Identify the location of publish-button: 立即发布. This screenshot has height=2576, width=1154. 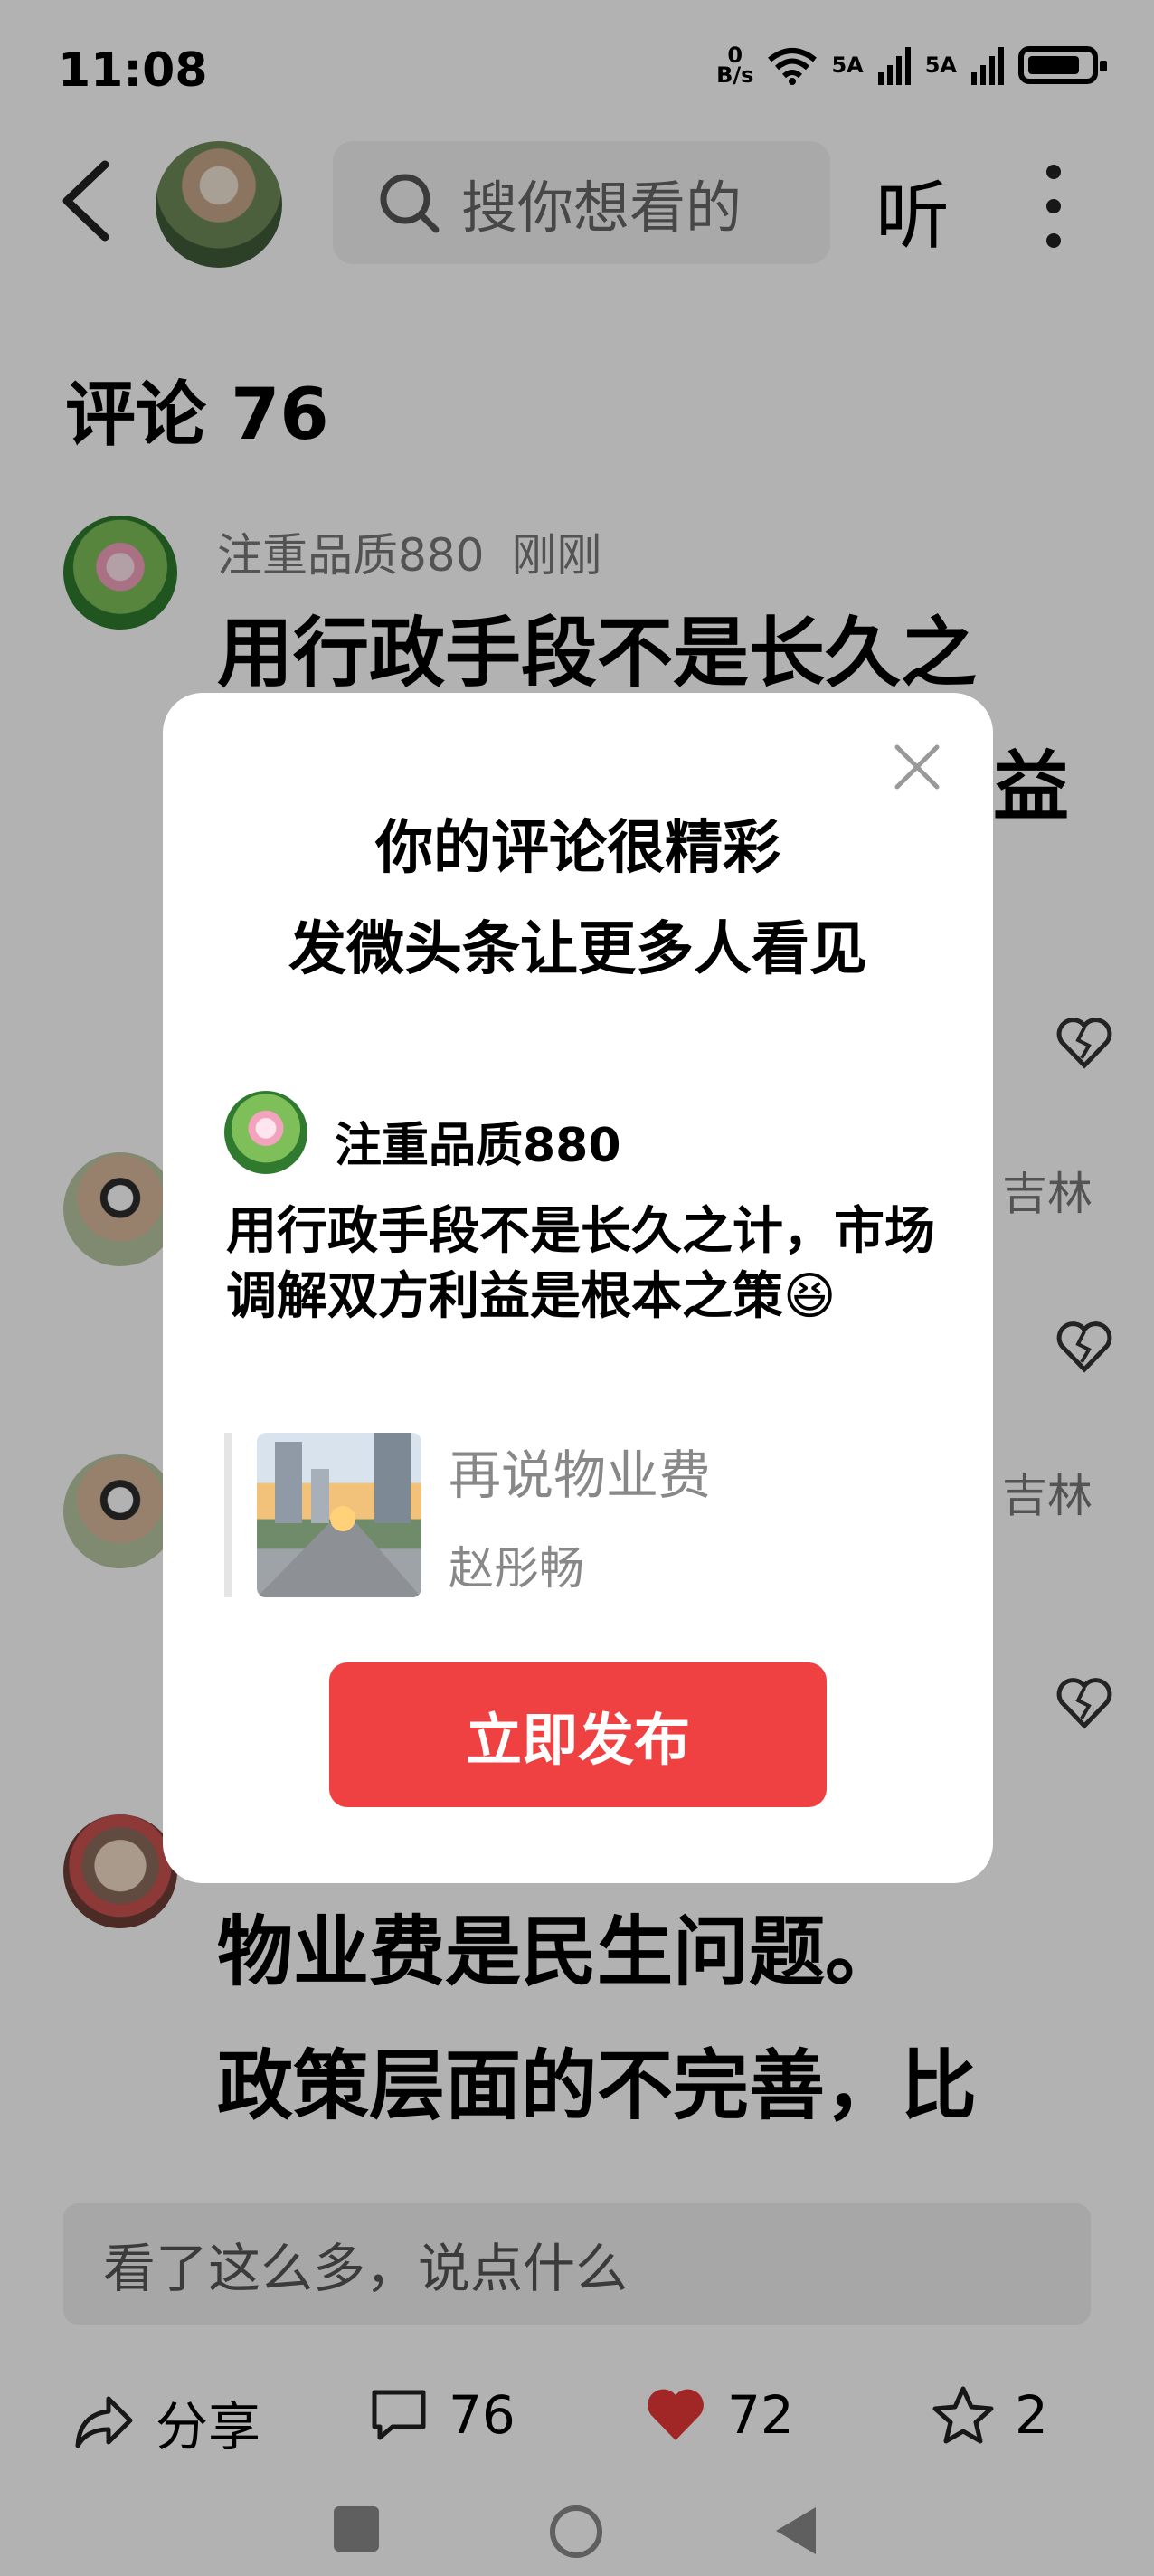
(578, 1734).